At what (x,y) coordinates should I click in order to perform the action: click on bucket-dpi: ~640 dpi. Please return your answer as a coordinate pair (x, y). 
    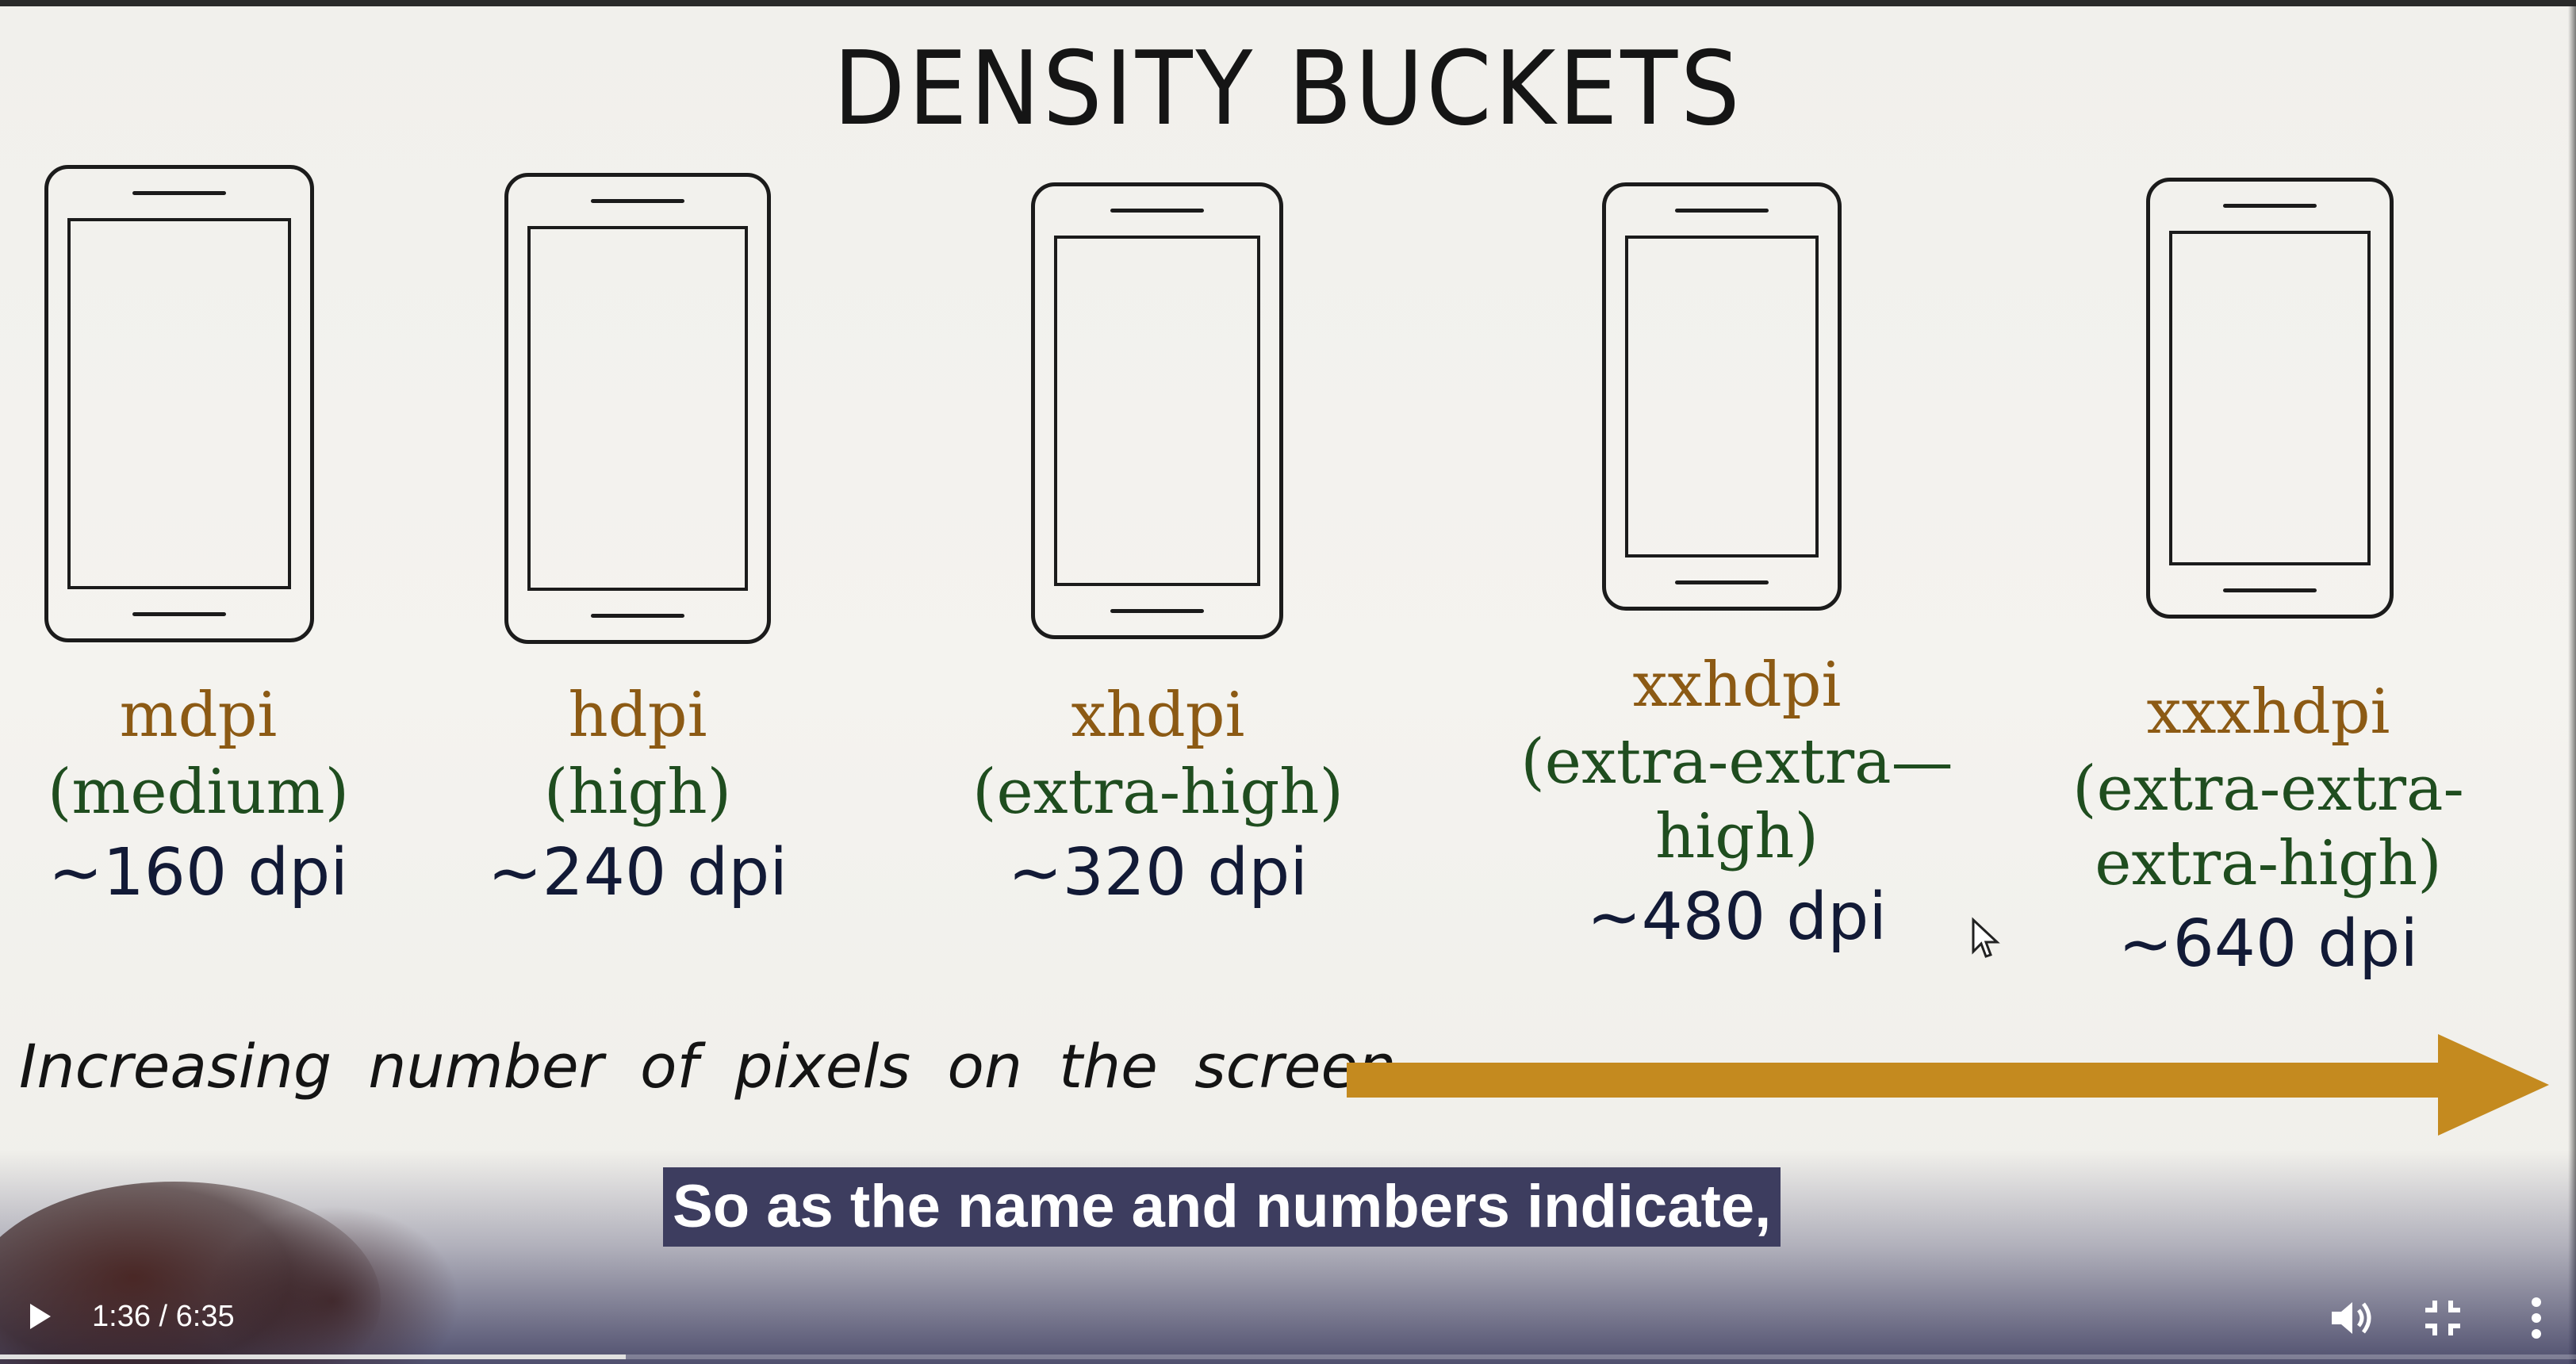
    Looking at the image, I should click on (2269, 944).